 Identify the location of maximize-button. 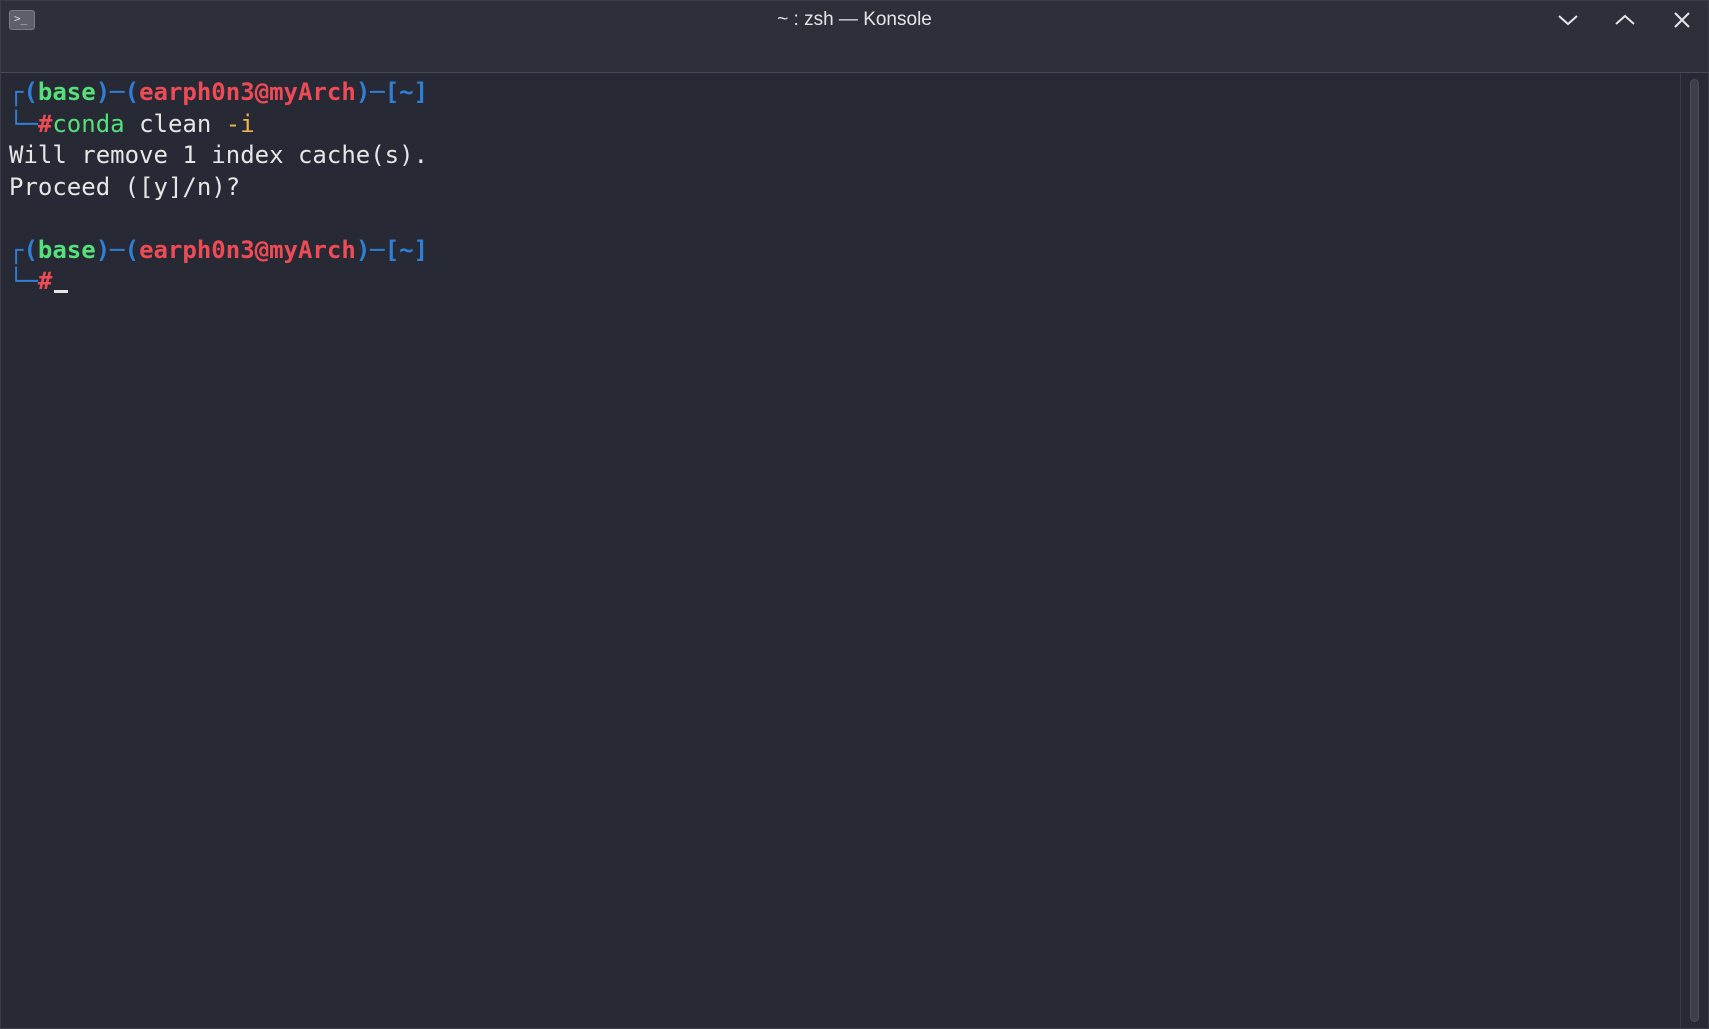
(1625, 20).